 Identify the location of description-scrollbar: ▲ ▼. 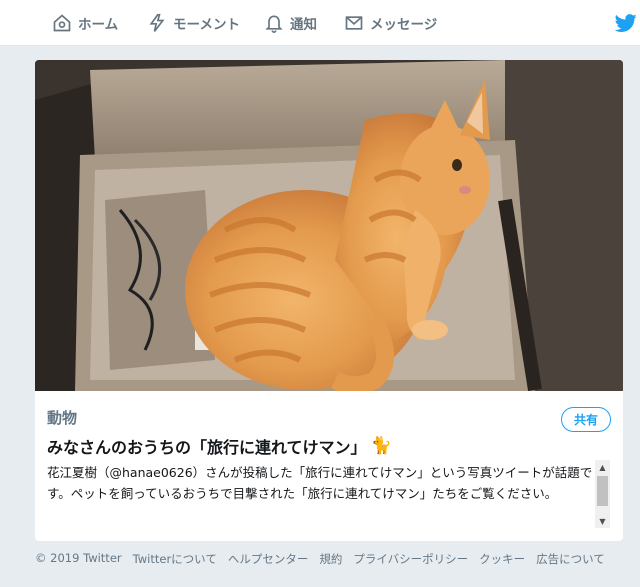
(602, 494).